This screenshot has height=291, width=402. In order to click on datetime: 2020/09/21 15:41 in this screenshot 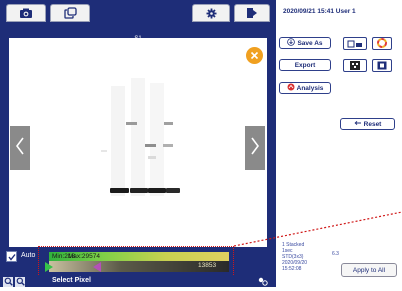, I will do `click(308, 11)`.